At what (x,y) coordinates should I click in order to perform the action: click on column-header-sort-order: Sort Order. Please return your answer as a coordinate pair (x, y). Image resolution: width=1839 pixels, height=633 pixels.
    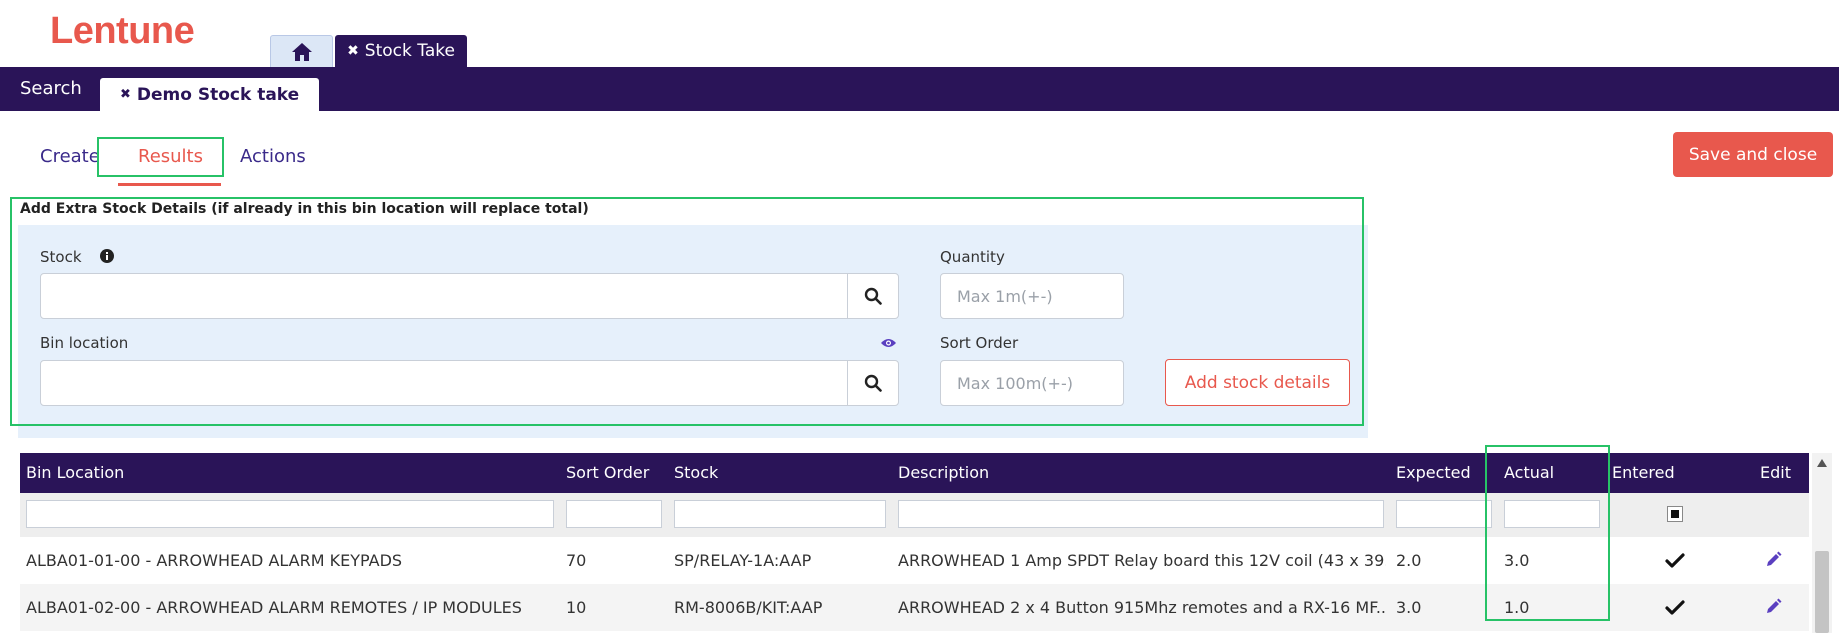
    Looking at the image, I should click on (607, 473).